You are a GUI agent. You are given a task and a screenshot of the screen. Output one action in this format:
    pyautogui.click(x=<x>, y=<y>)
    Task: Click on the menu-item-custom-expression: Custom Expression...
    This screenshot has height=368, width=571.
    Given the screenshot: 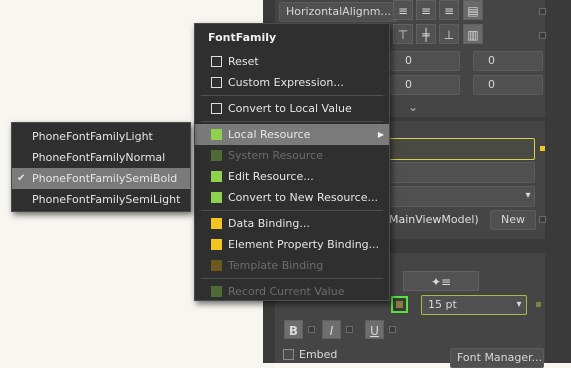 What is the action you would take?
    pyautogui.click(x=292, y=82)
    